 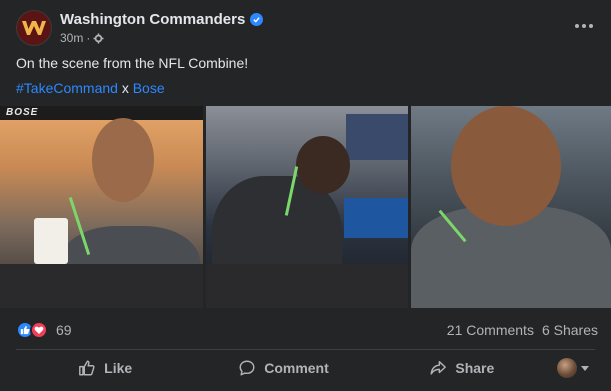 I want to click on post-actions: Like Comment Share, so click(x=305, y=368).